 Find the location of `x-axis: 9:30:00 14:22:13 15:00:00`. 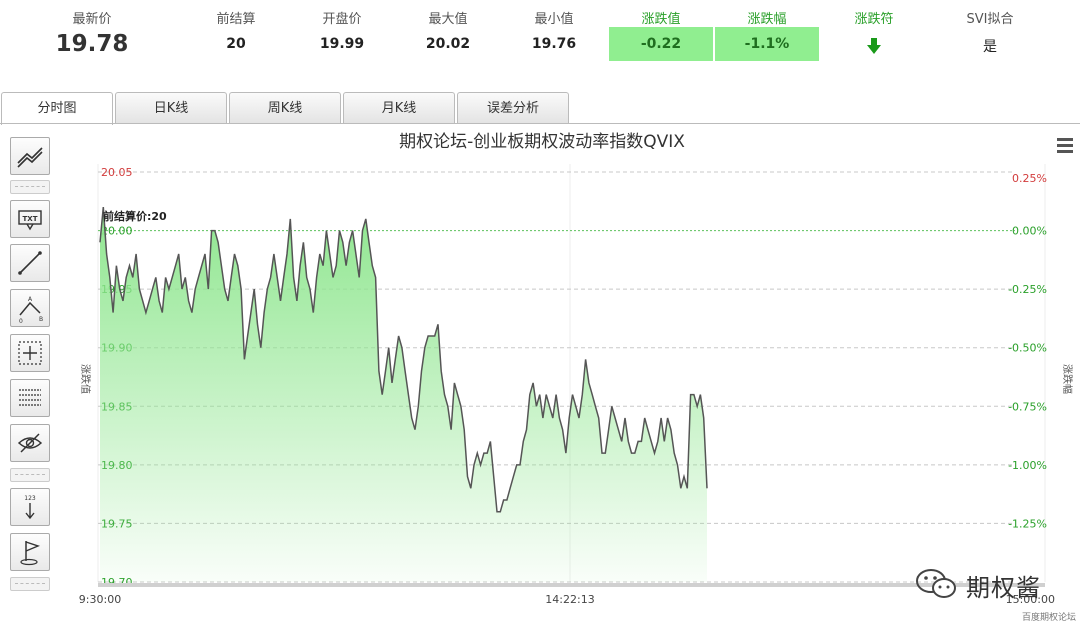

x-axis: 9:30:00 14:22:13 15:00:00 is located at coordinates (567, 594).